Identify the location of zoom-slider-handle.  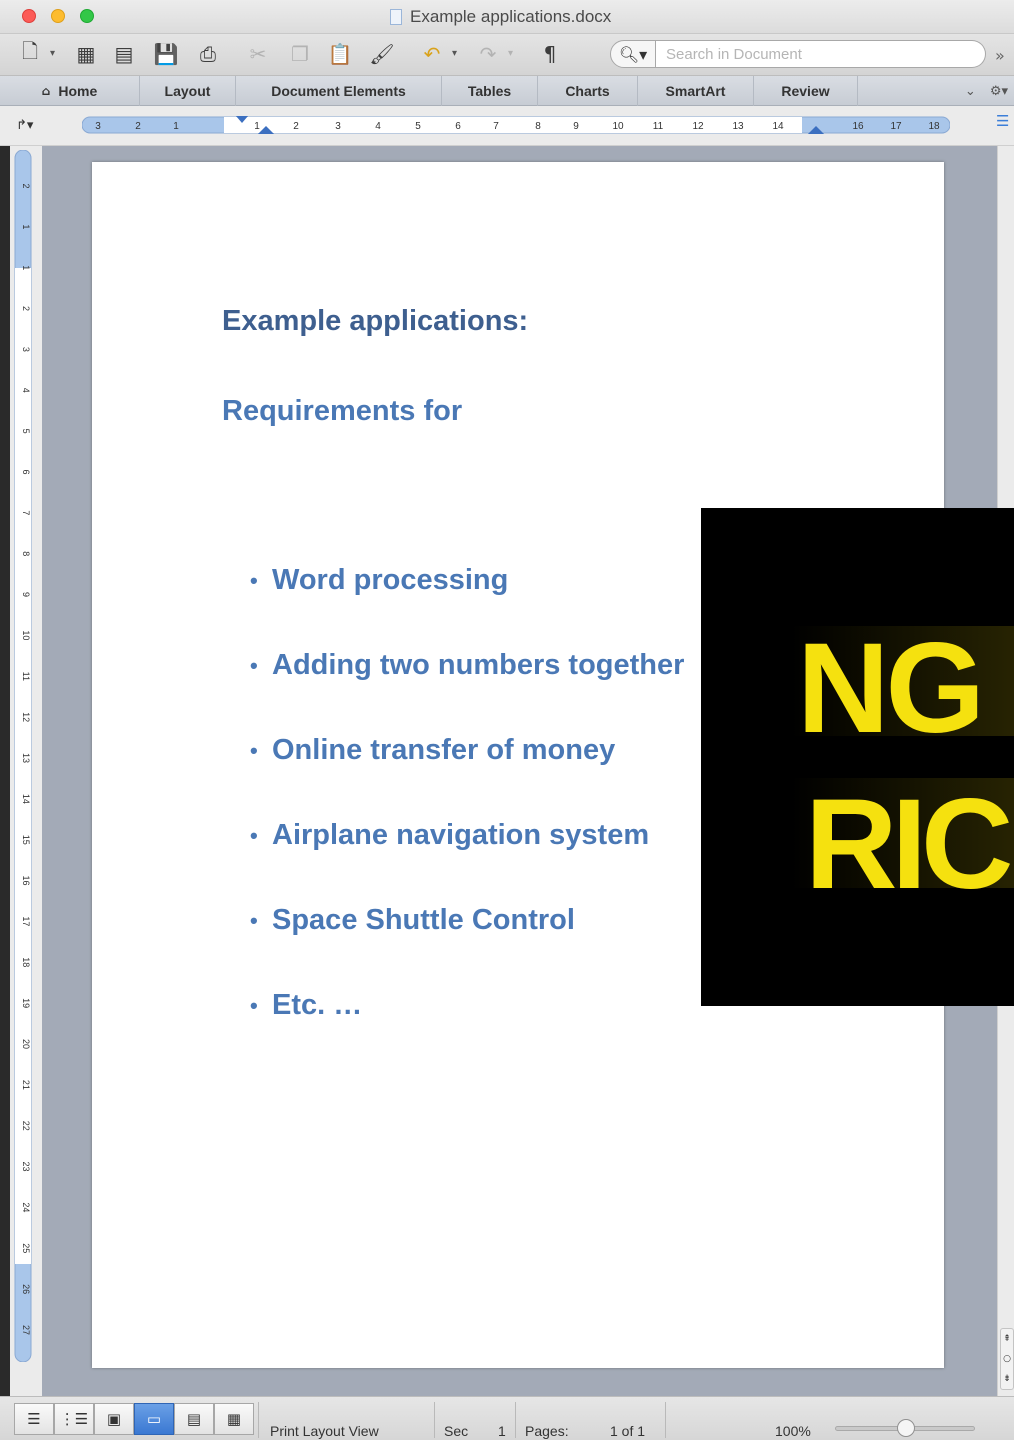
(906, 1428).